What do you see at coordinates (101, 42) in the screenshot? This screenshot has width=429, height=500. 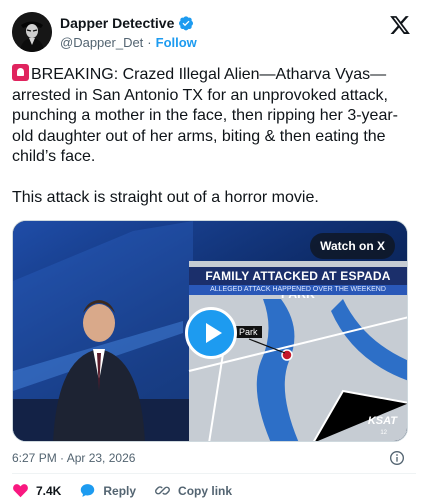 I see `author-handle: @Dapper_Det` at bounding box center [101, 42].